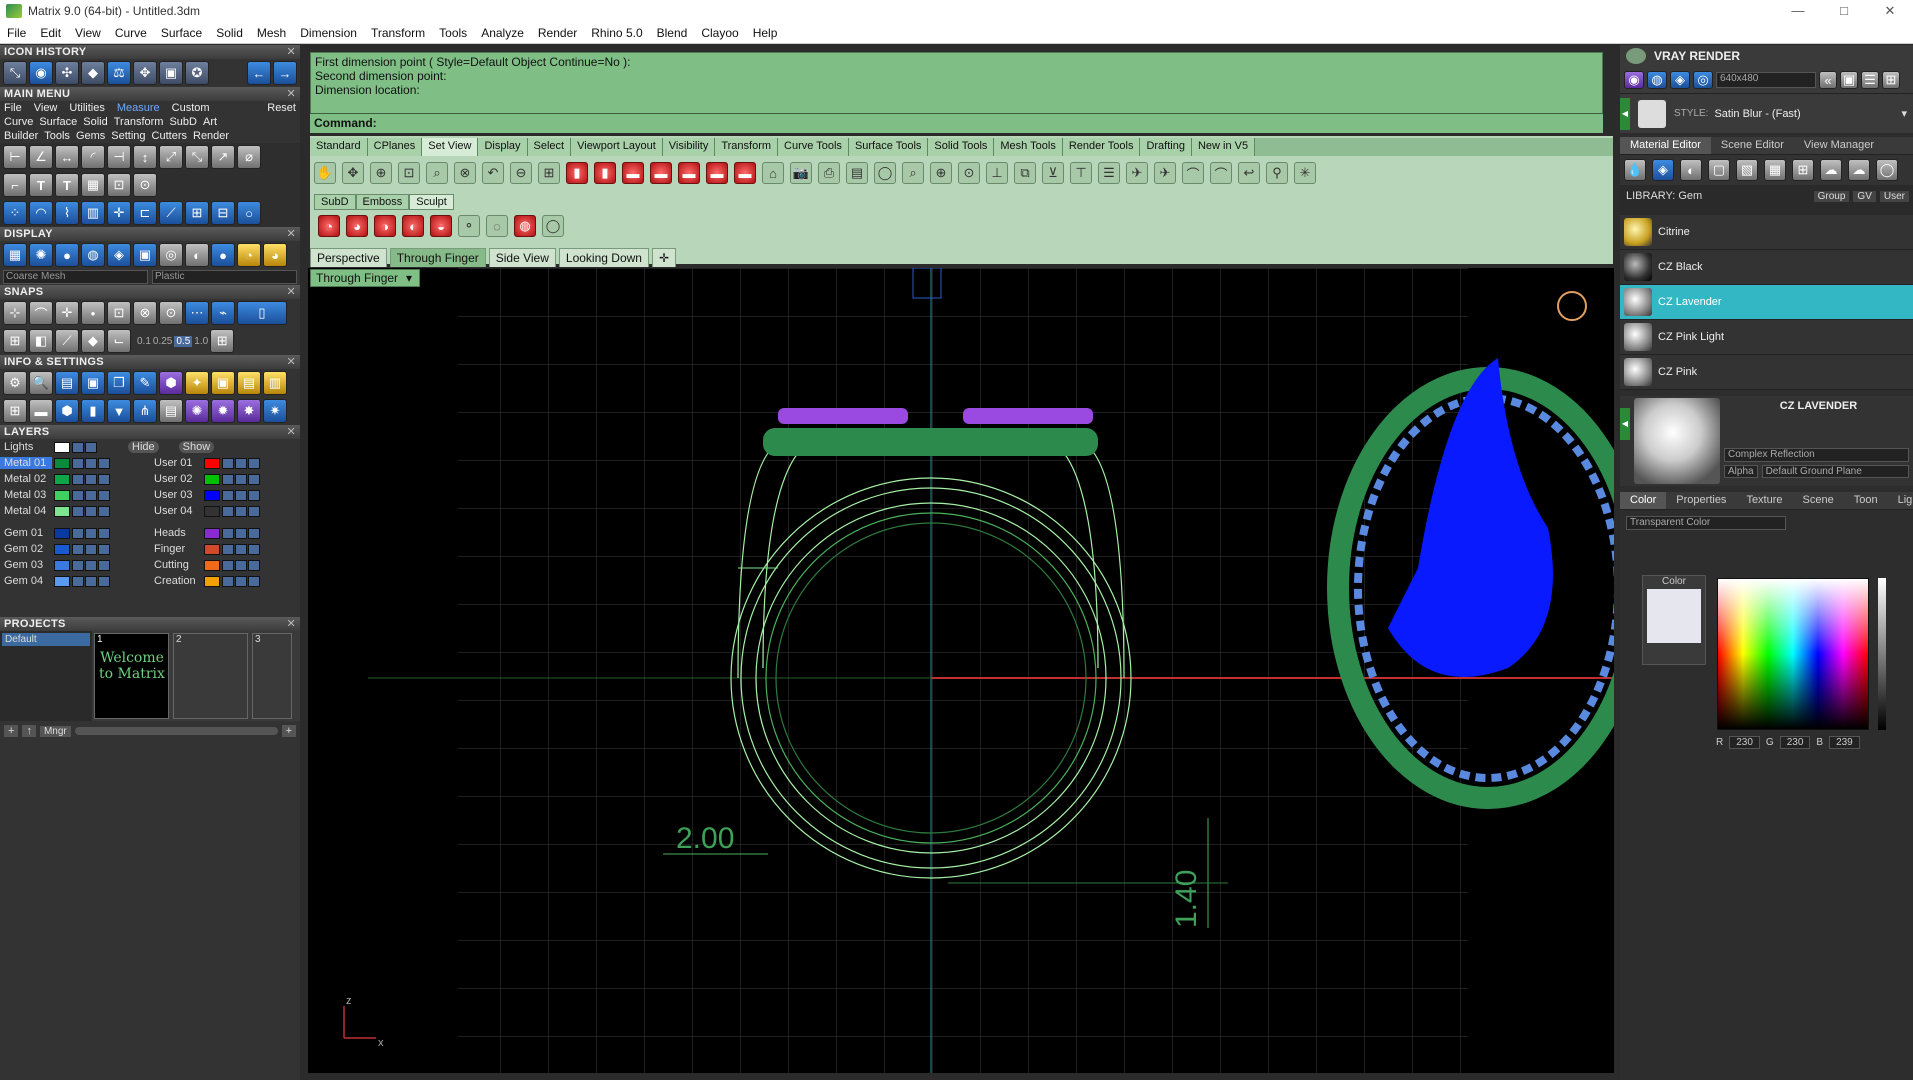 The height and width of the screenshot is (1080, 1913). I want to click on tab-lights: Lights, so click(1900, 500).